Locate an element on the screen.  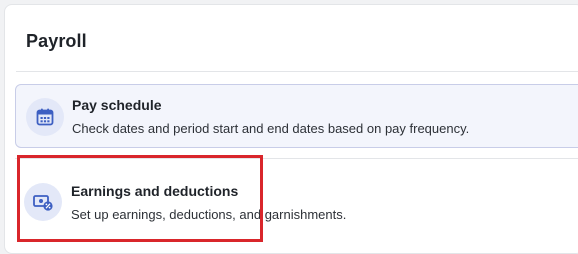
pay-schedule-title: Pay schedule is located at coordinates (117, 105).